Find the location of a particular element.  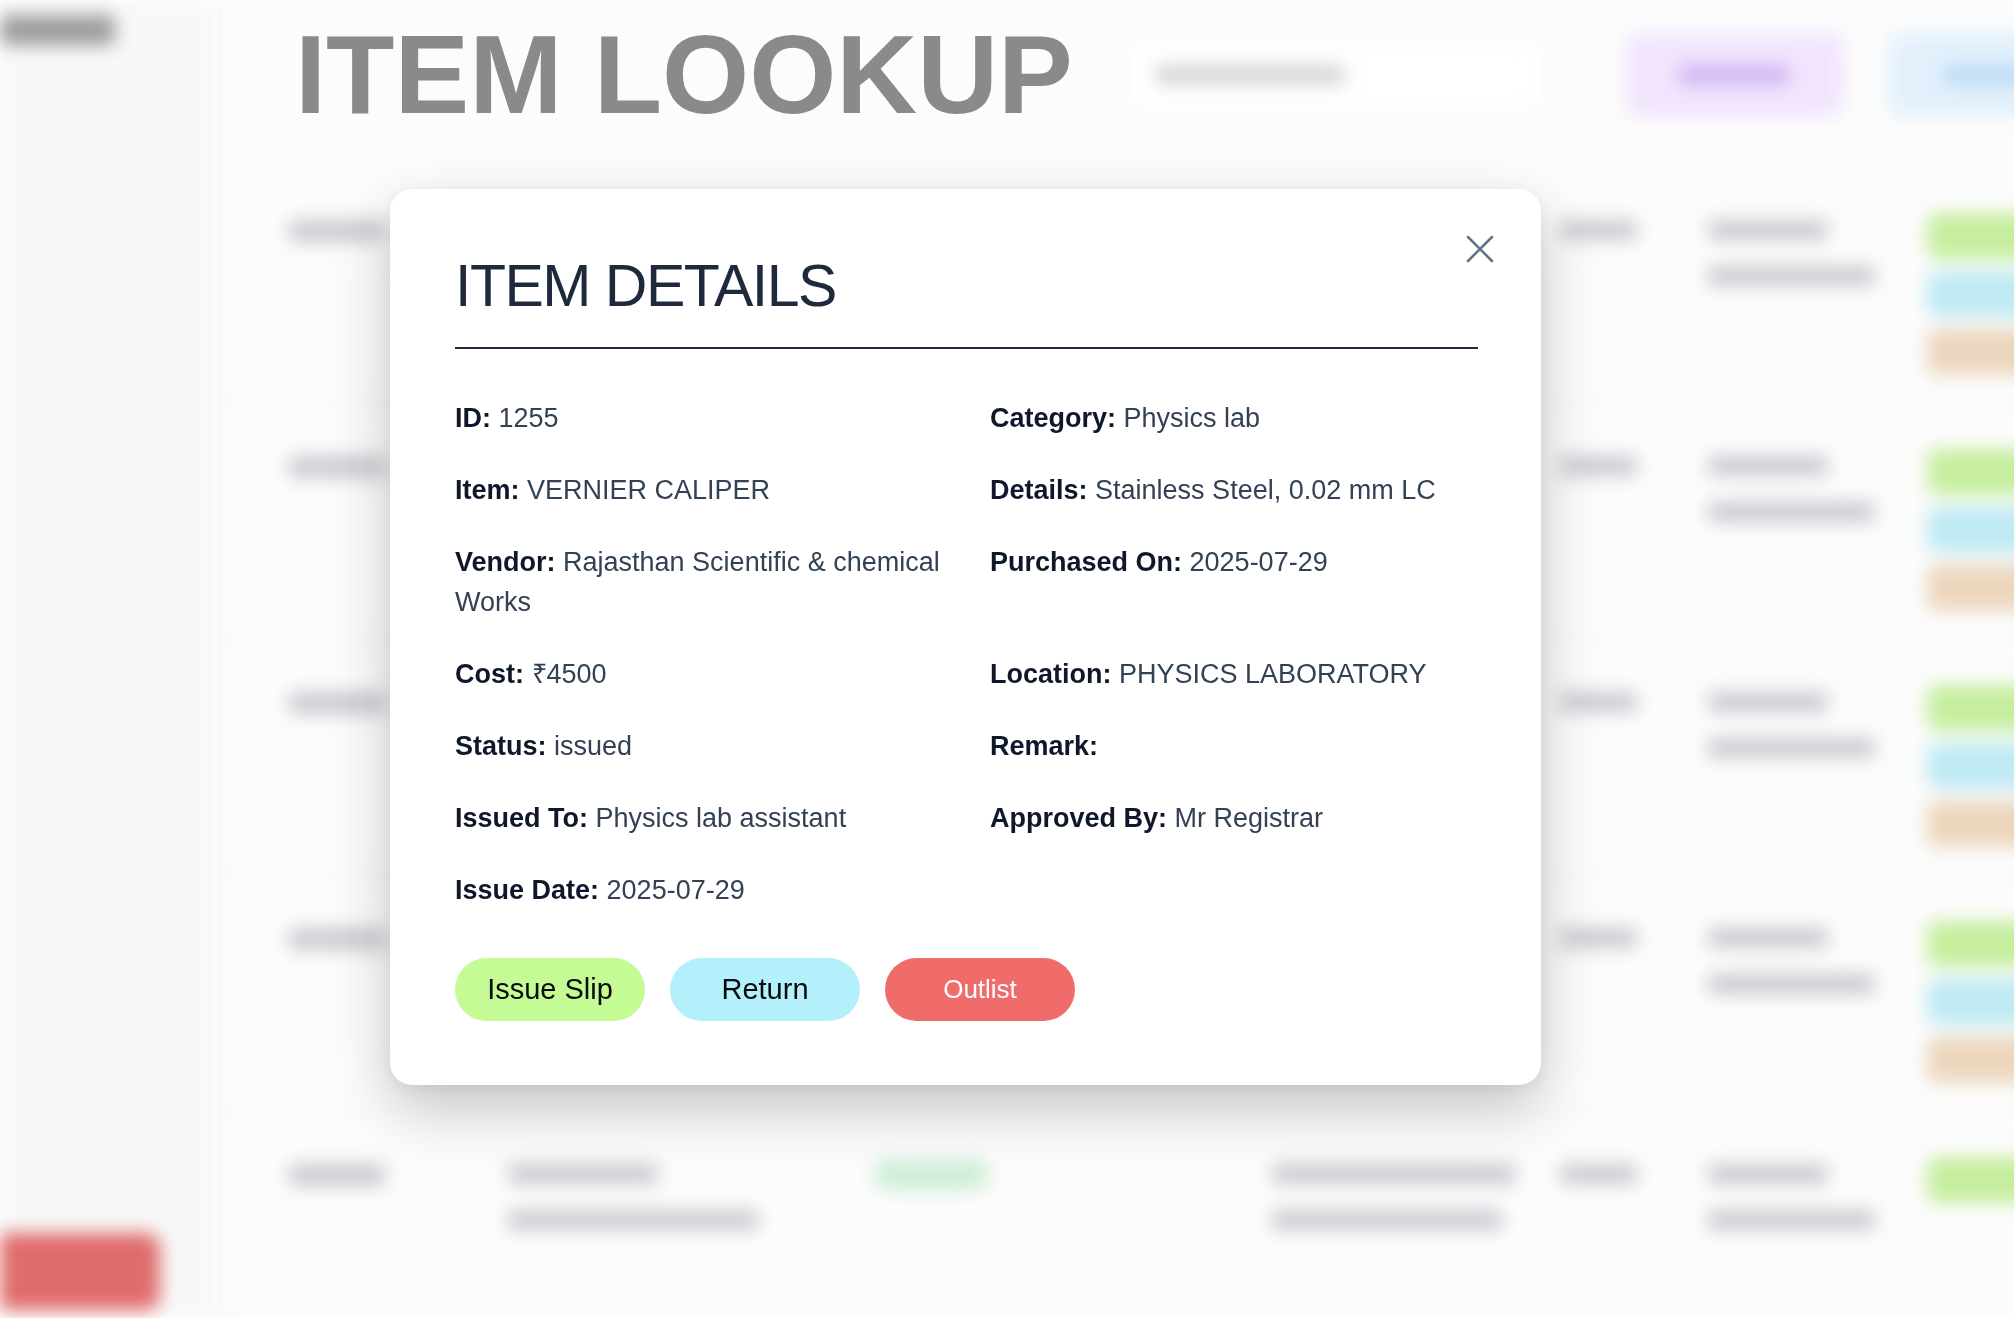

return-button: Return is located at coordinates (765, 989).